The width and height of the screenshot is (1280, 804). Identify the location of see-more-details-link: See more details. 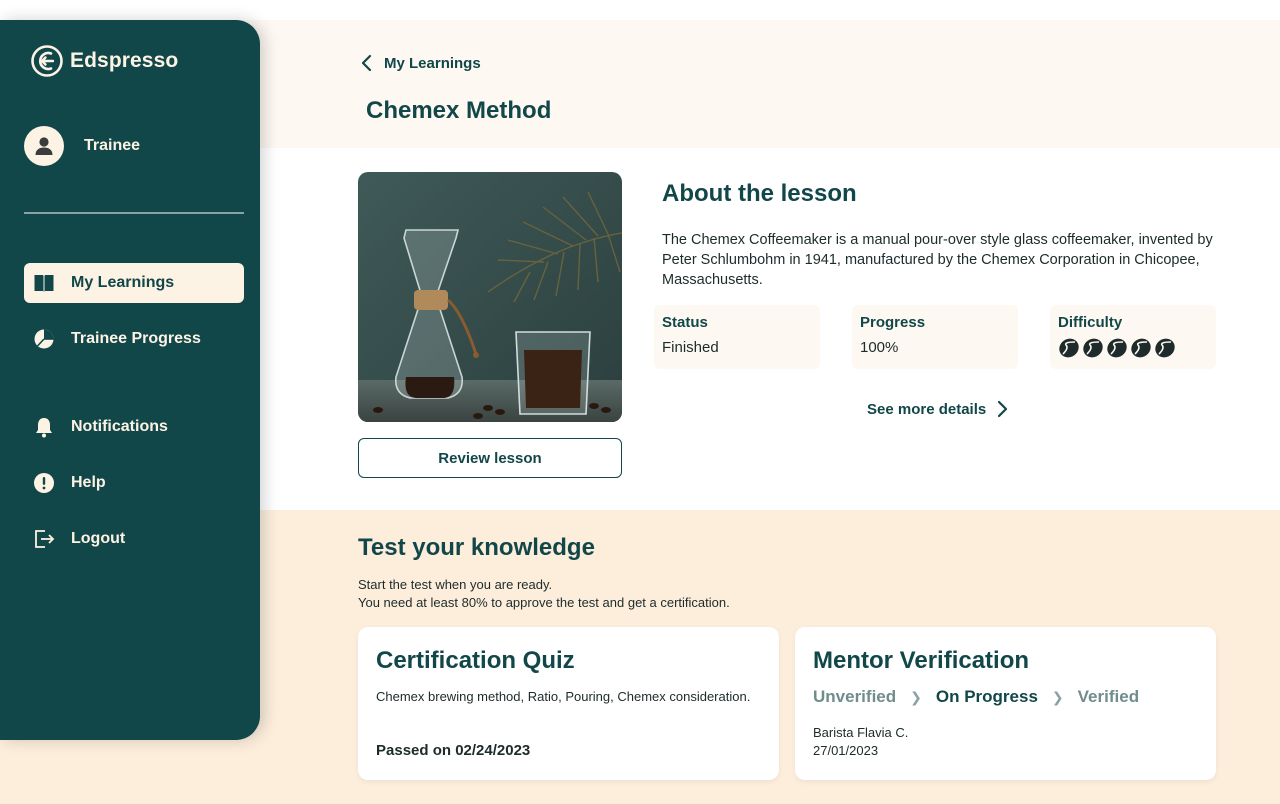
(937, 409).